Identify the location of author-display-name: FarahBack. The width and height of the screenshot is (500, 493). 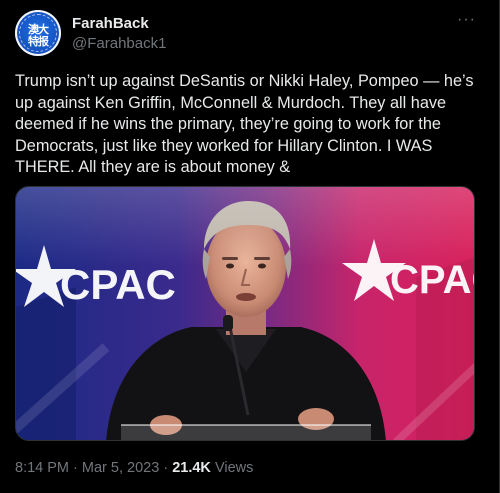
(110, 23).